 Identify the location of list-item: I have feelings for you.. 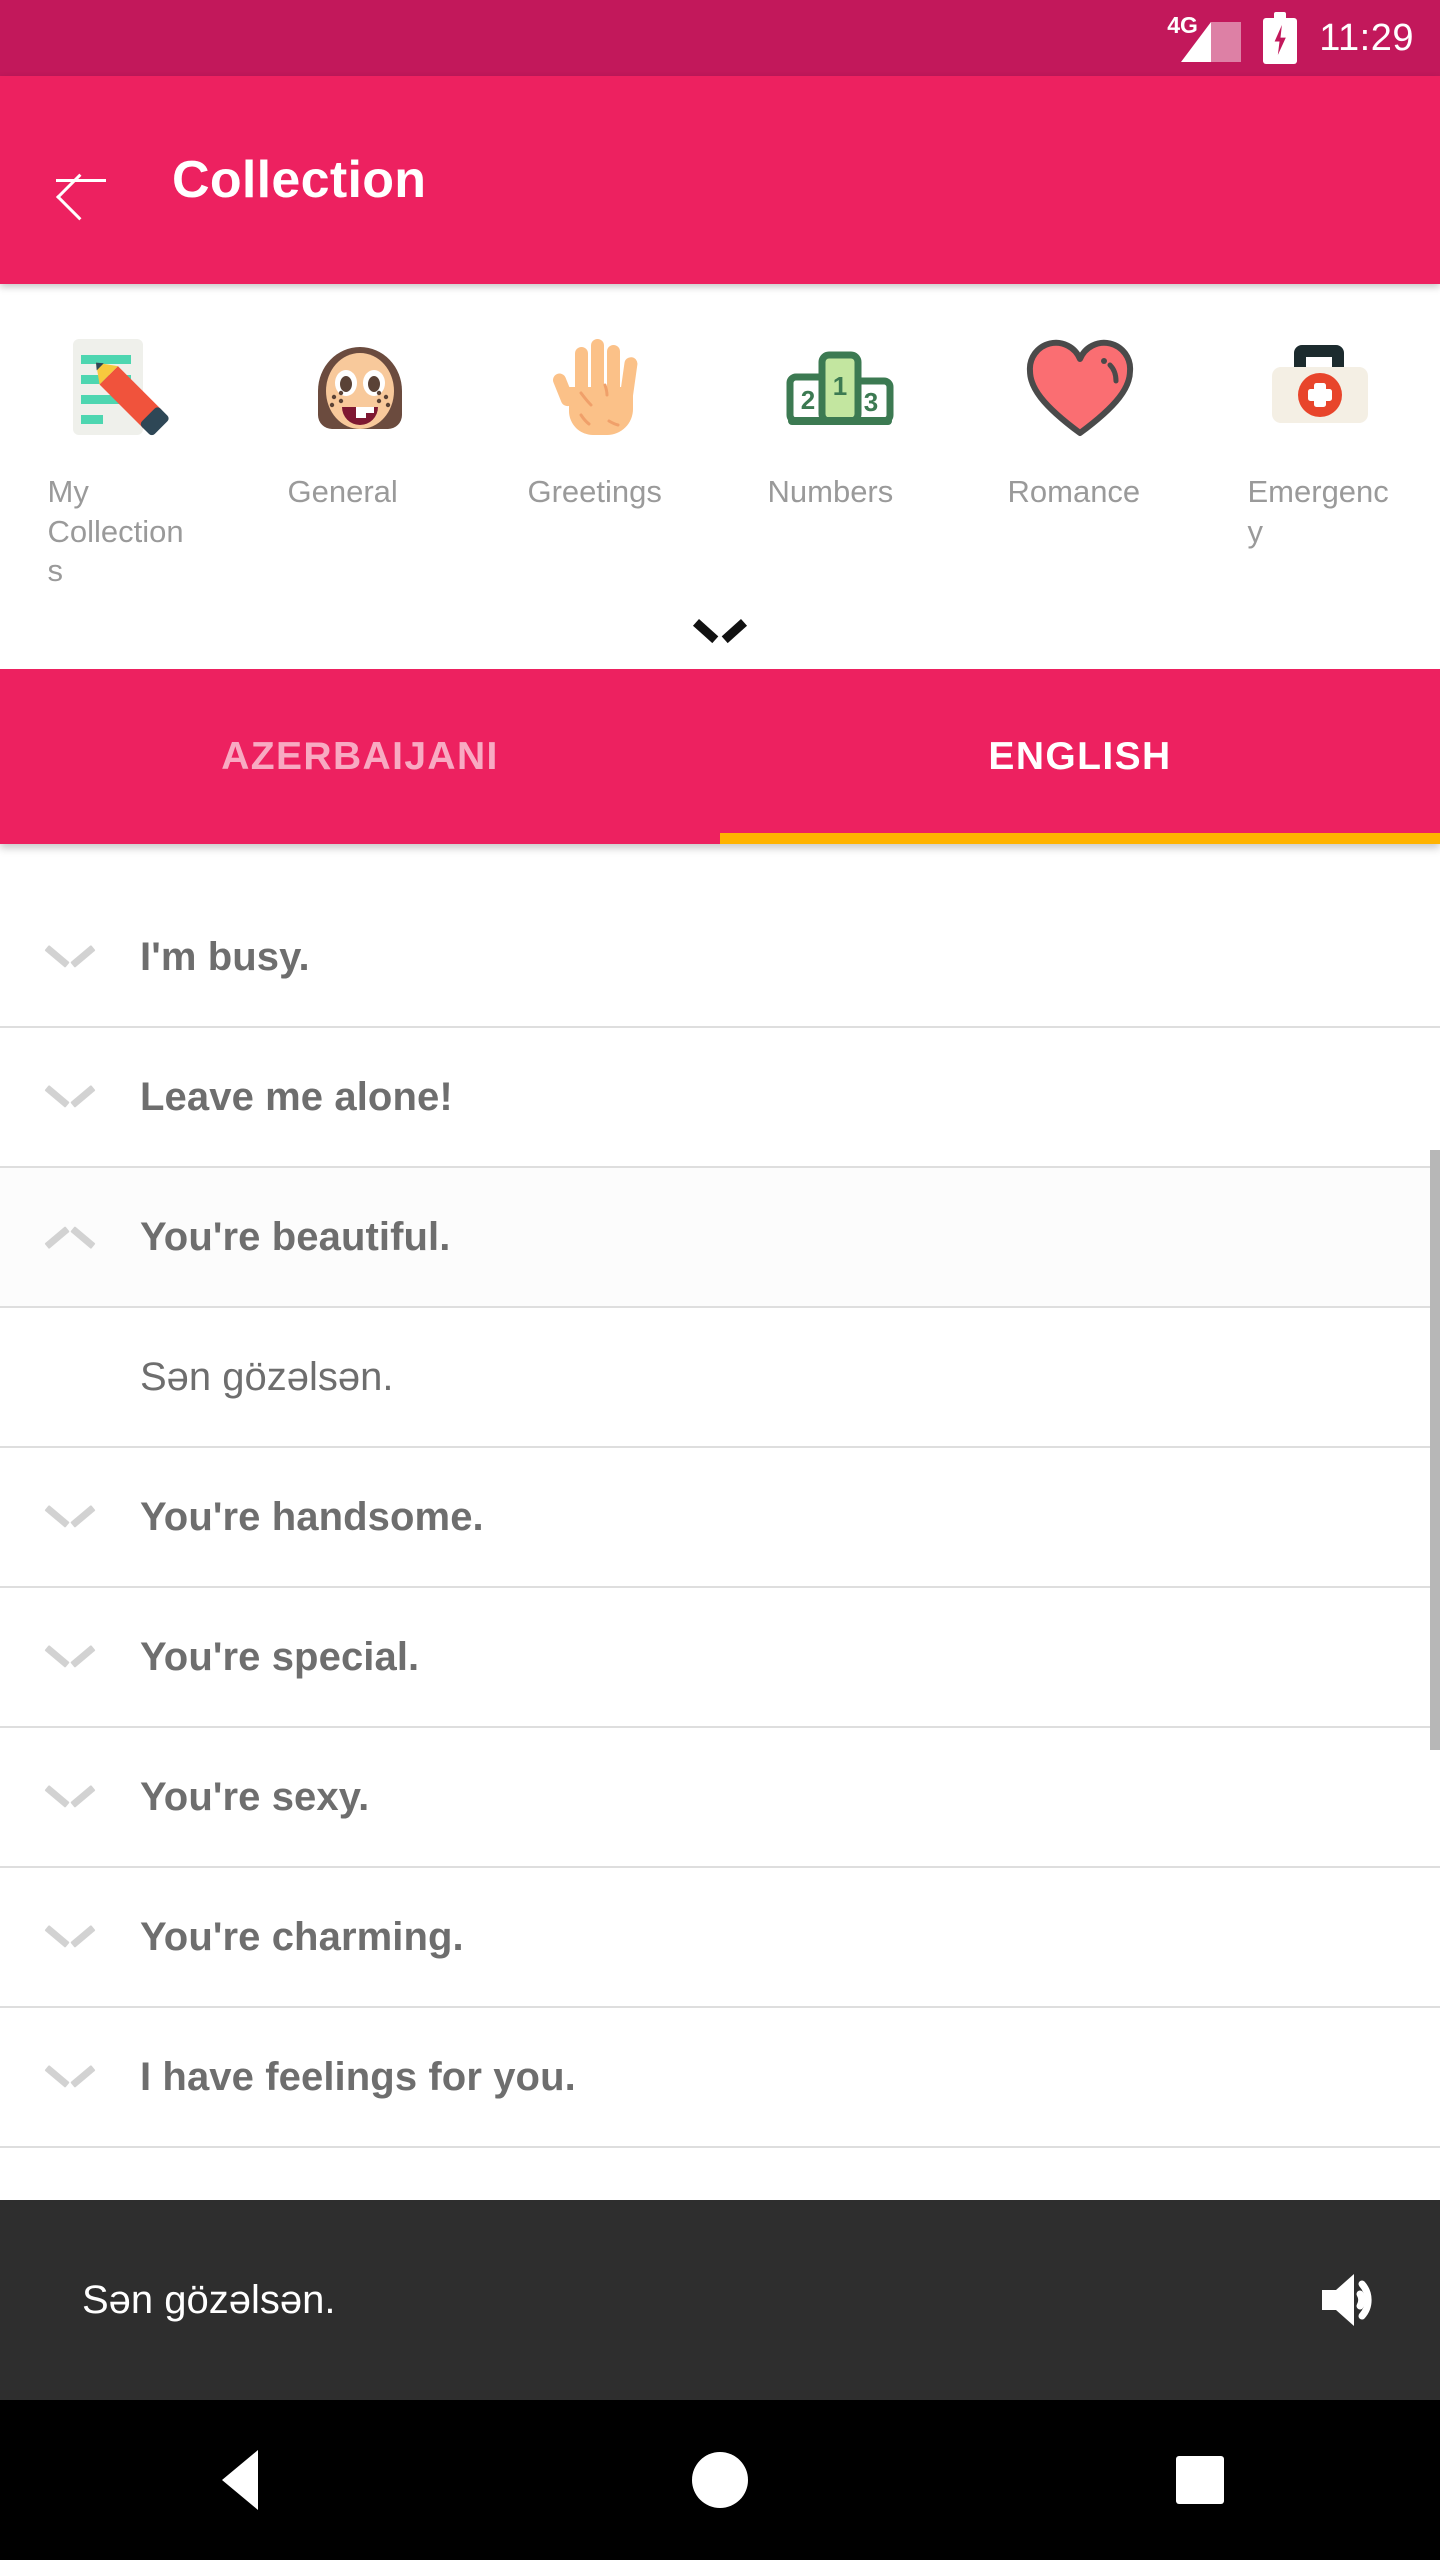
(720, 2078).